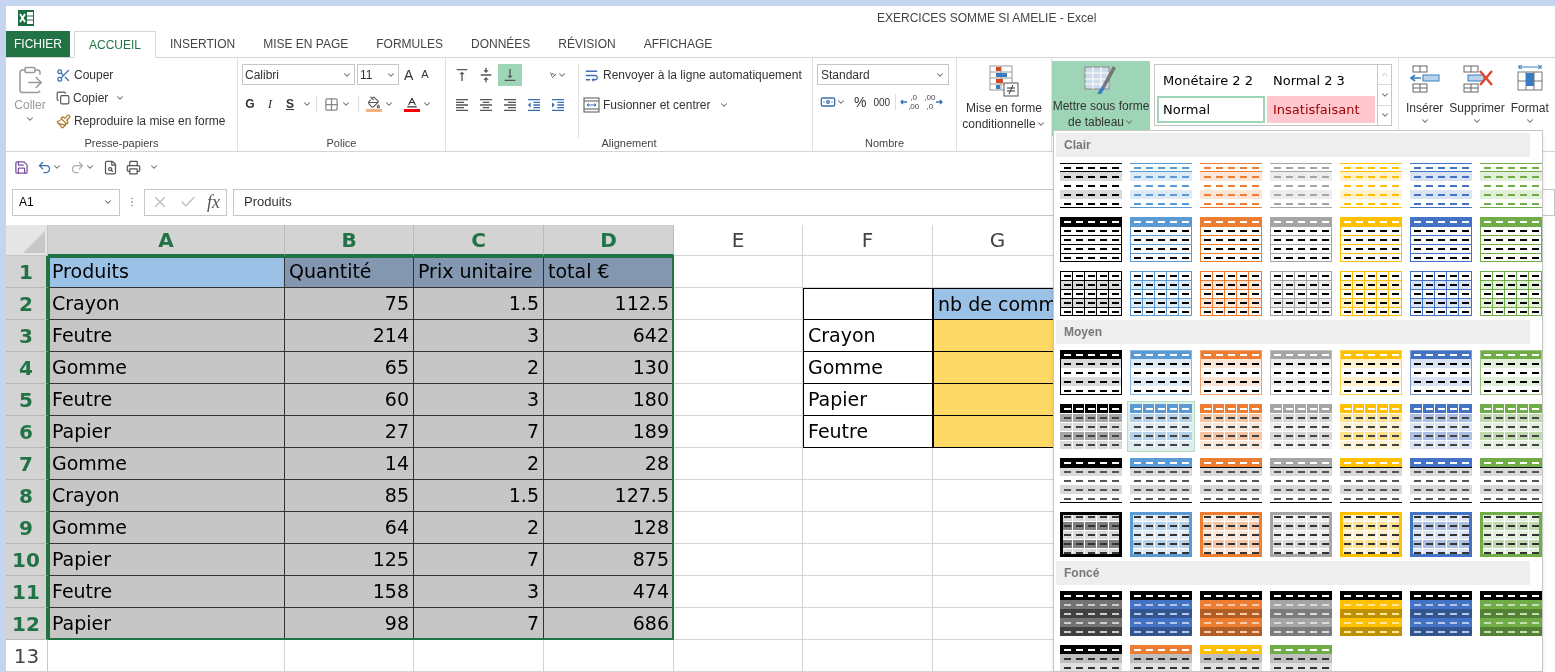 Image resolution: width=1555 pixels, height=672 pixels. What do you see at coordinates (213, 202) in the screenshot?
I see `insert-function-button: fx` at bounding box center [213, 202].